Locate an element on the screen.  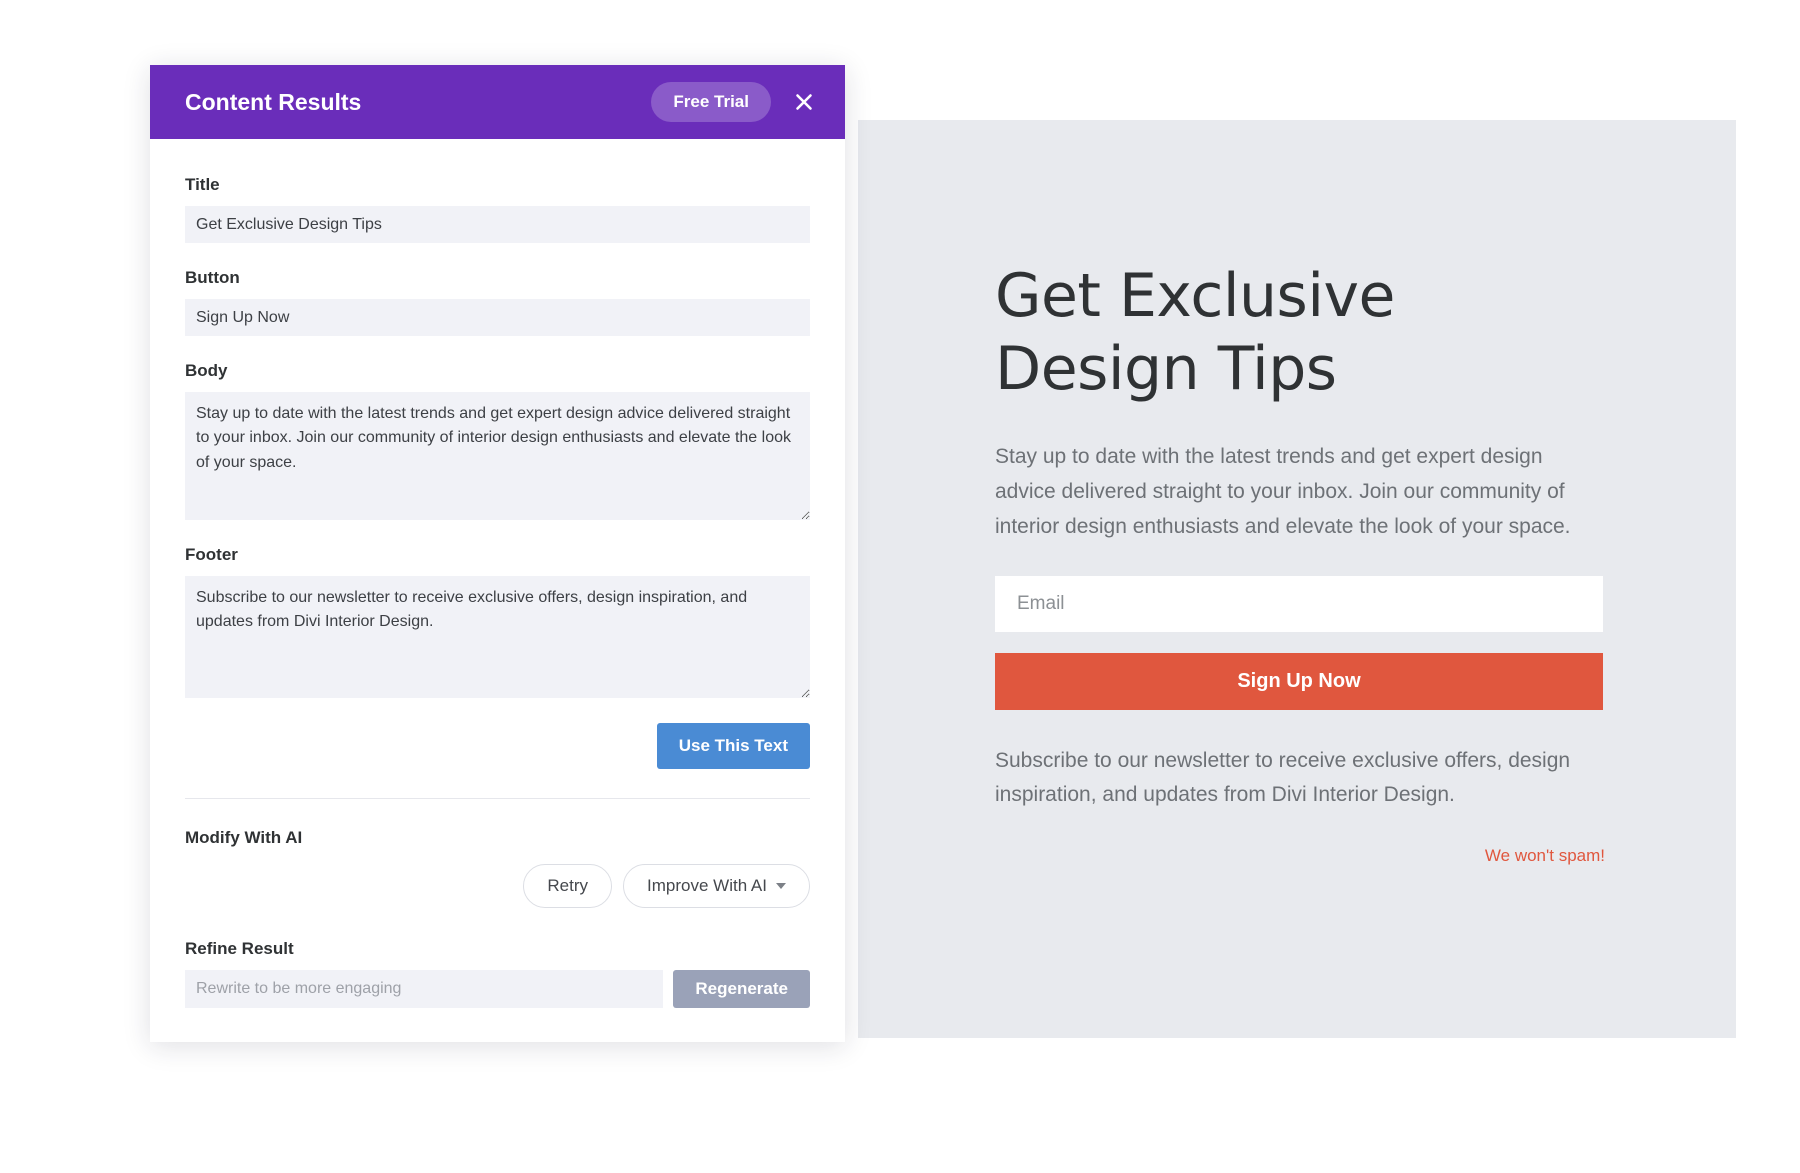
modal-title: Content Results is located at coordinates (273, 101).